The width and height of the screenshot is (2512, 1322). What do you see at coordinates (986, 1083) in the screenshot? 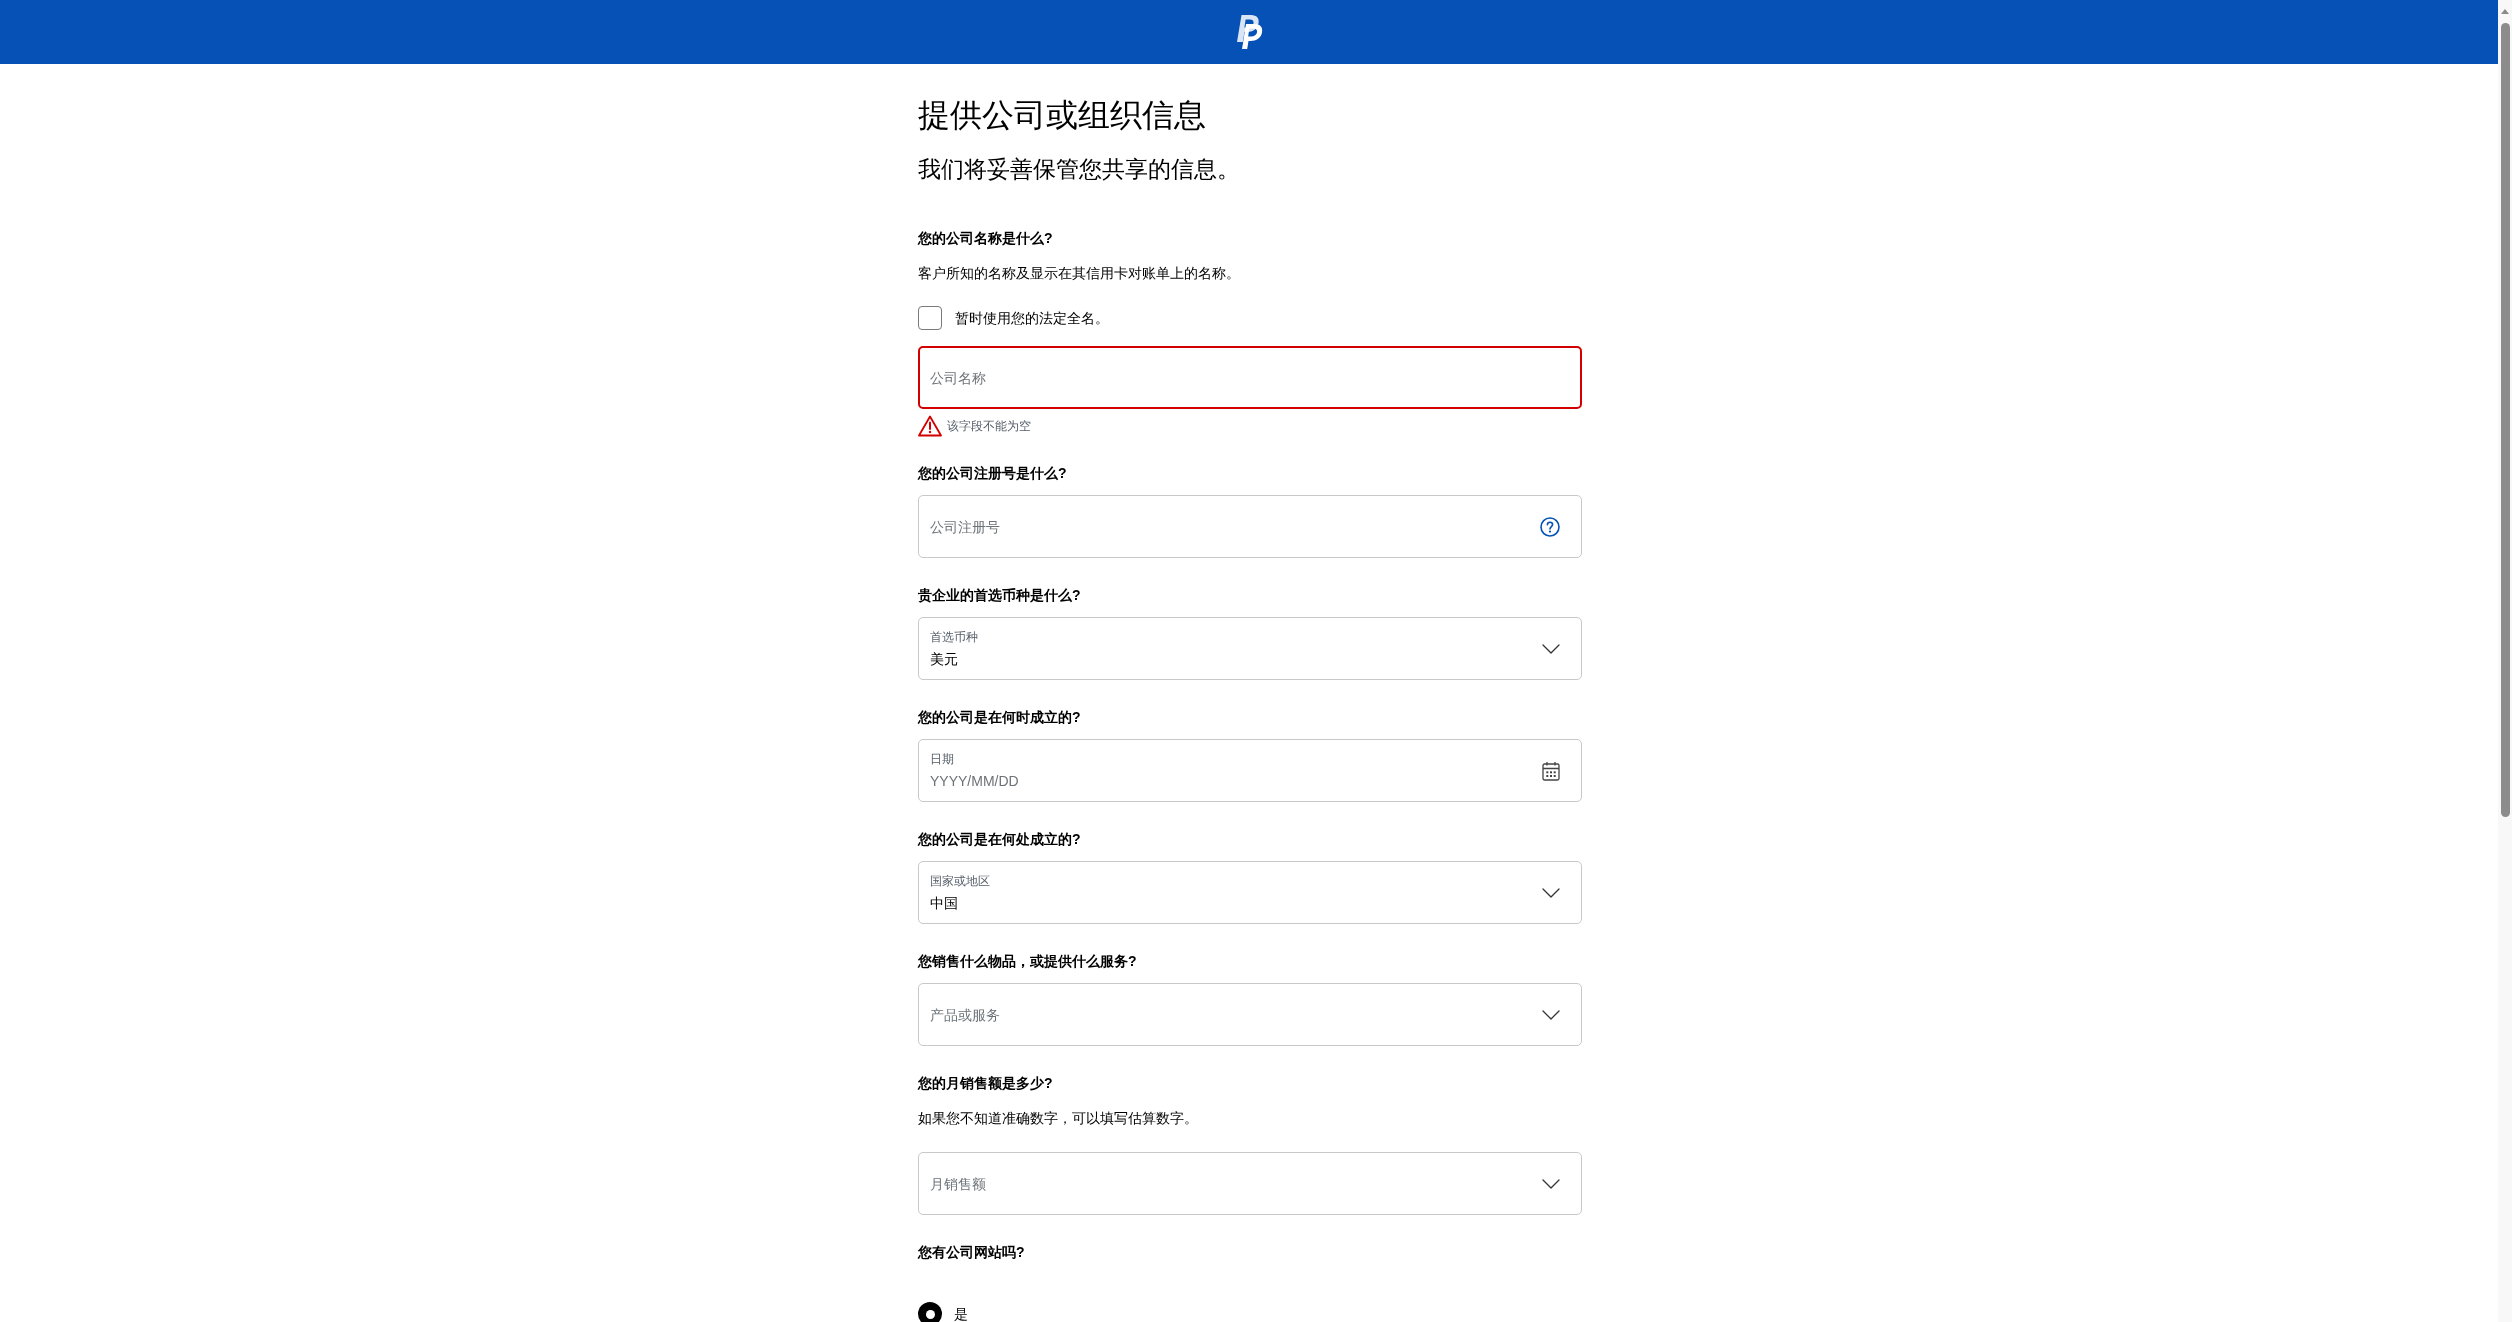
I see `question-label: 您的月销售额是多少?` at bounding box center [986, 1083].